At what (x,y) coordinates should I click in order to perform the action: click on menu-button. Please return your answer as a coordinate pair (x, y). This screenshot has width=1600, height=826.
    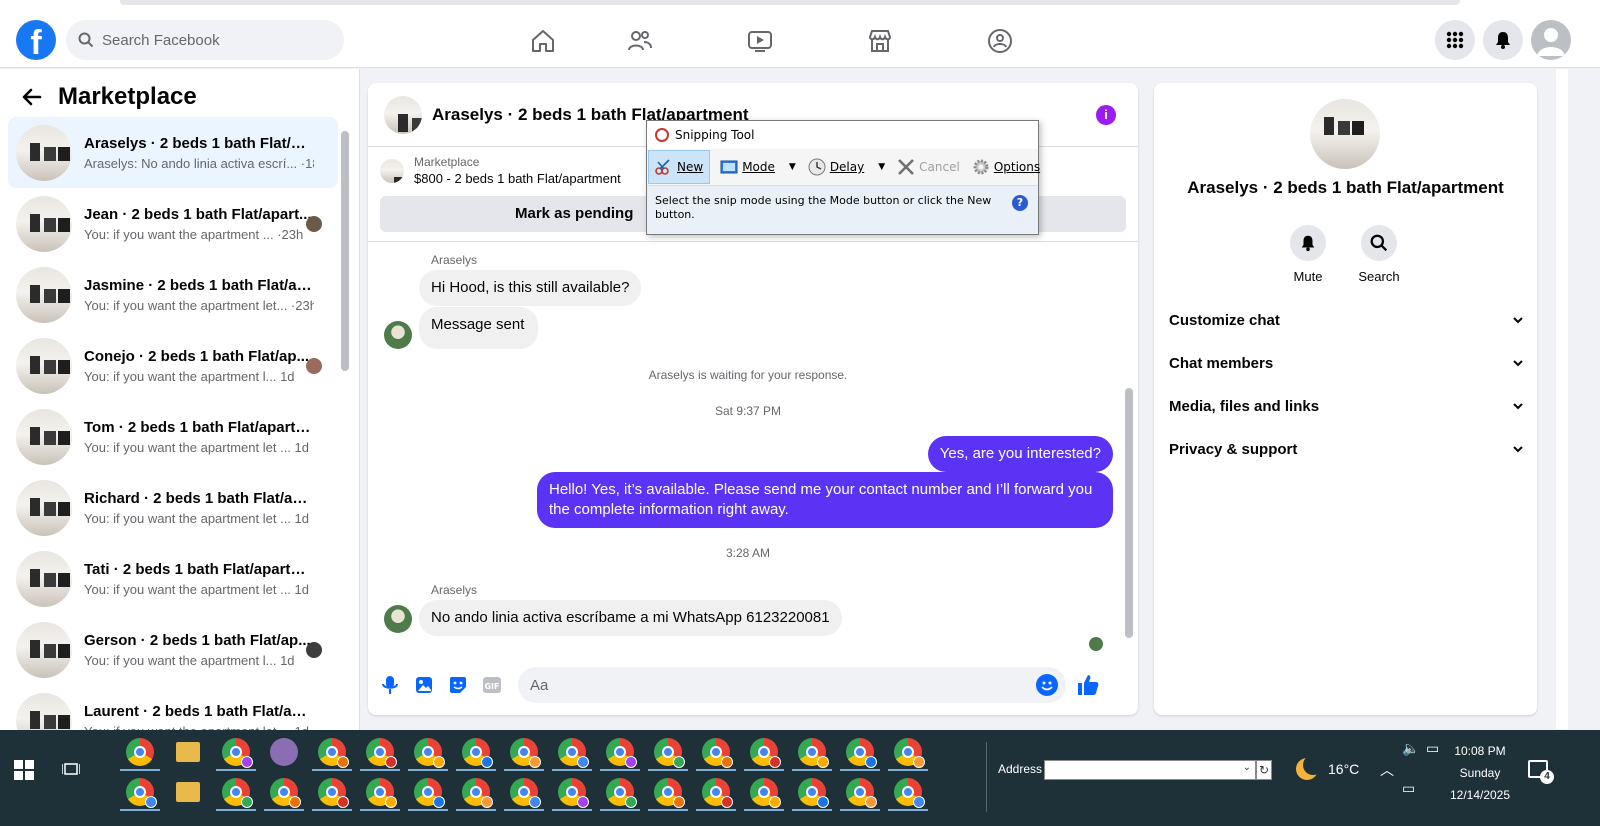
    Looking at the image, I should click on (1455, 40).